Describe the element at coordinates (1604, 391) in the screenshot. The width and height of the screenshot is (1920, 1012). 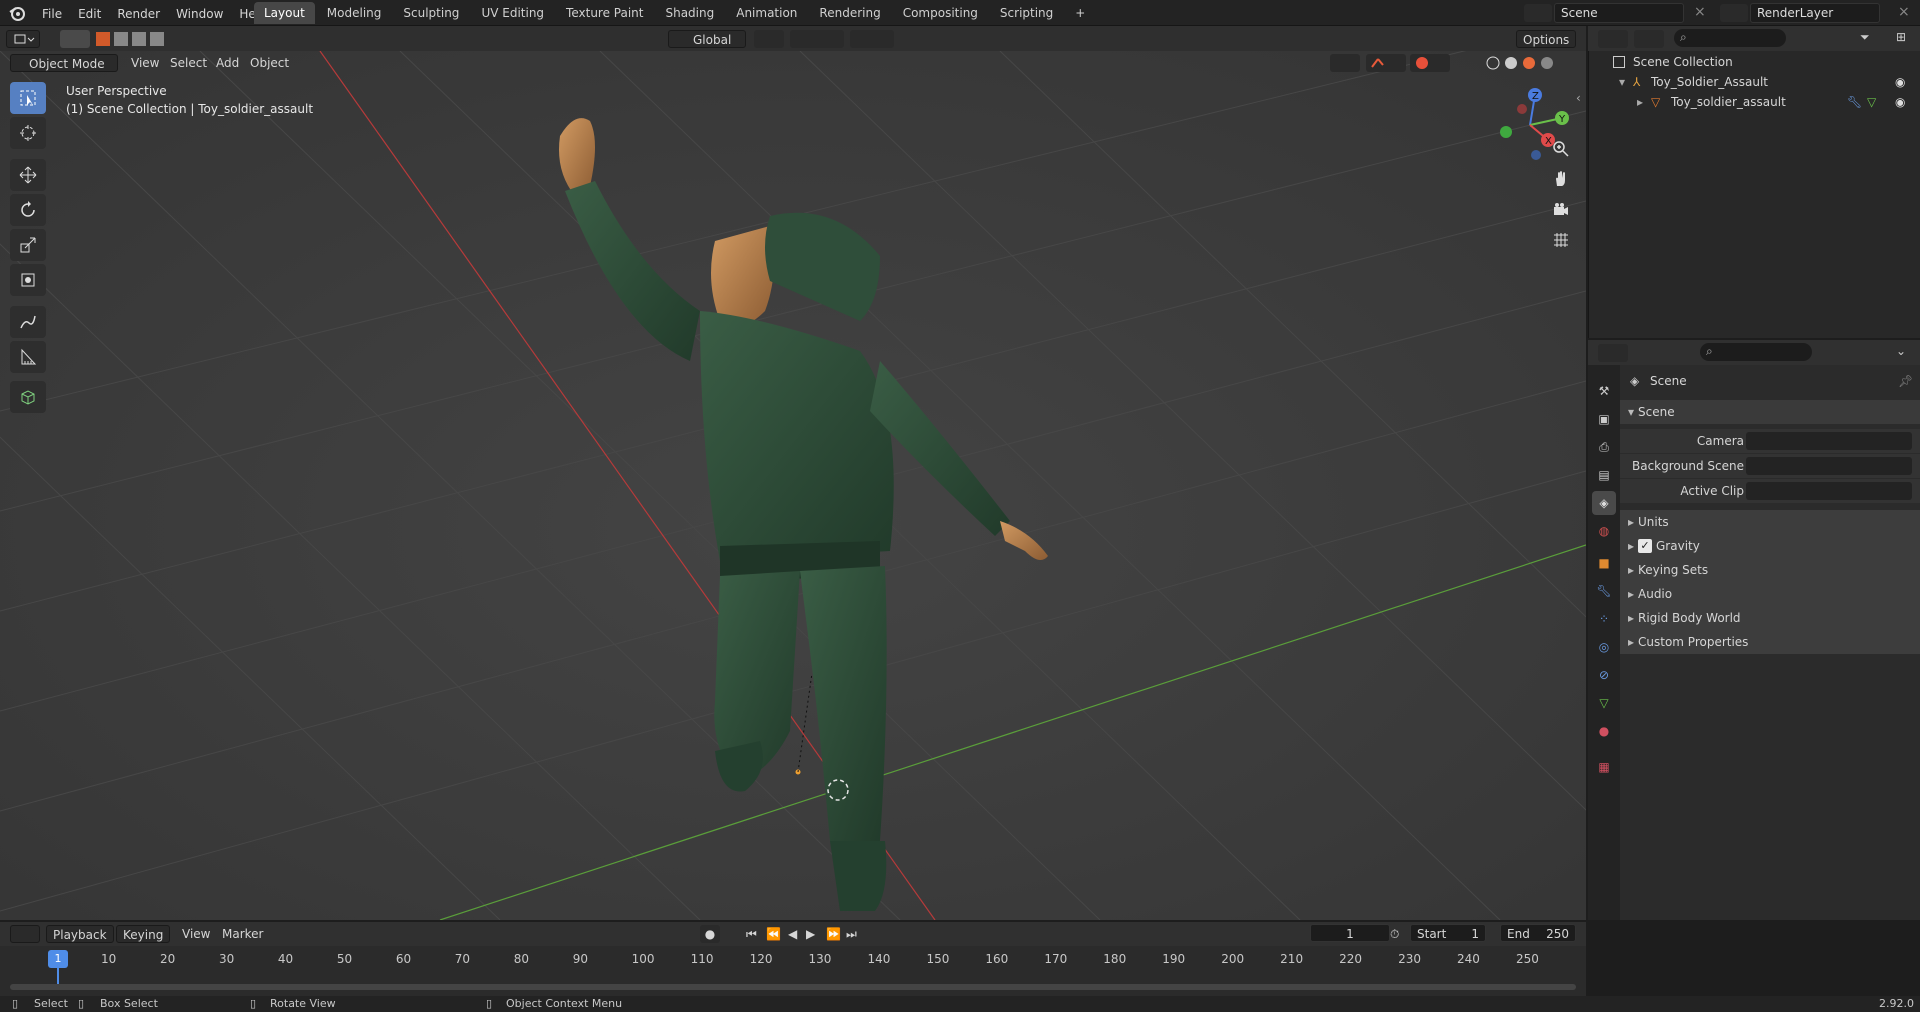
I see `tool-tab-icon: ⚒` at that location.